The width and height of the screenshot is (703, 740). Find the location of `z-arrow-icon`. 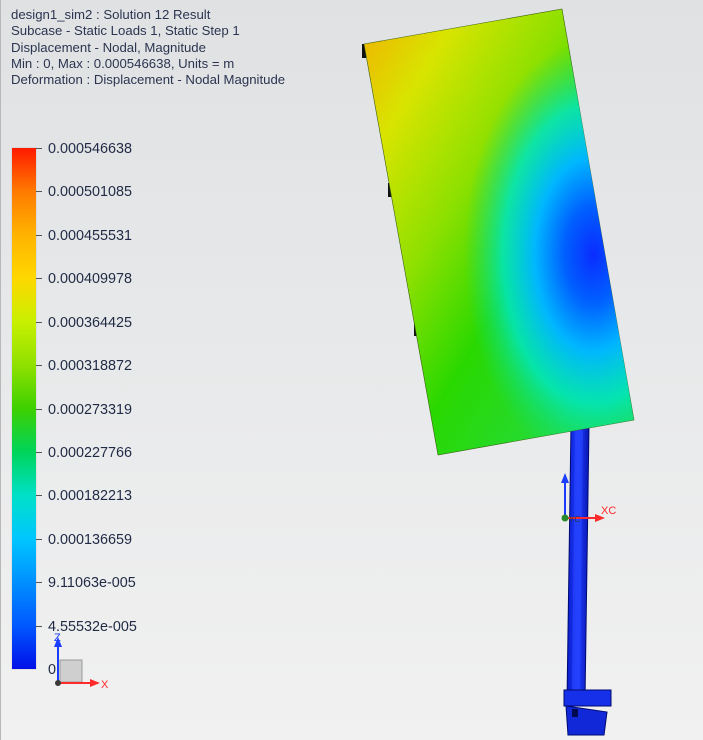

z-arrow-icon is located at coordinates (565, 478).